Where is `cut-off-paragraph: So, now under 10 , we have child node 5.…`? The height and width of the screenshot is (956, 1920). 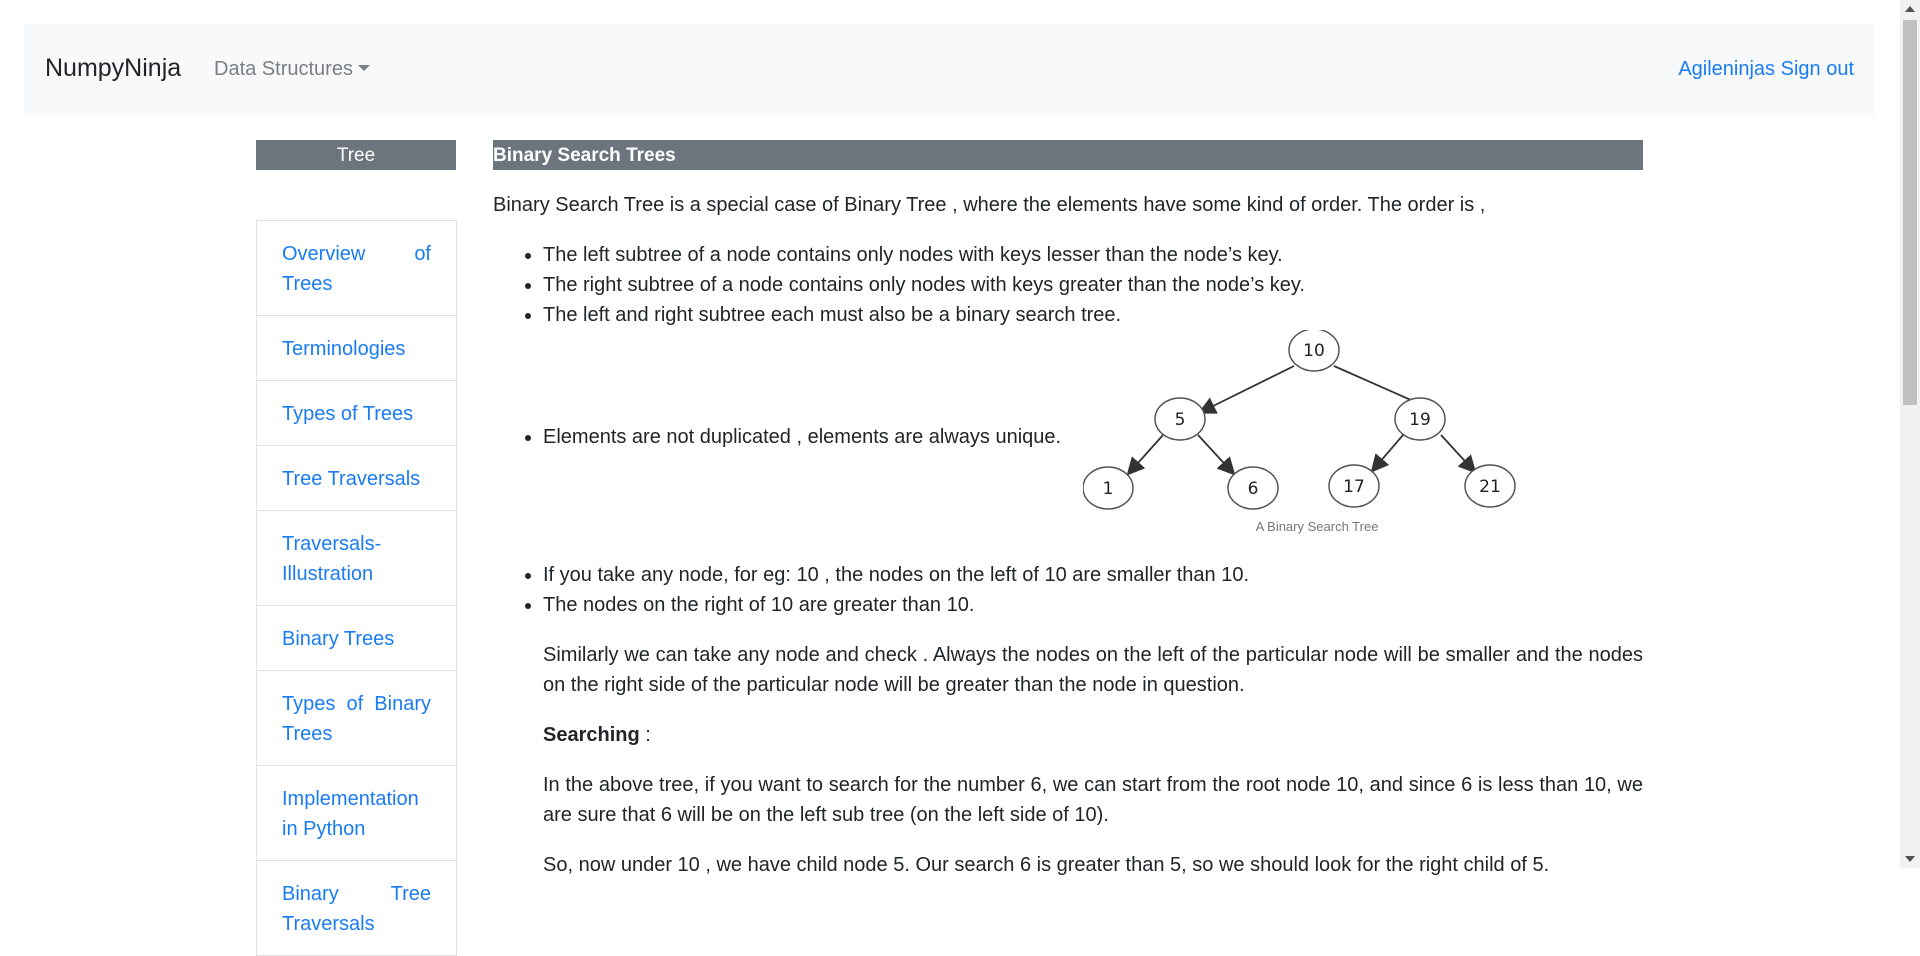 cut-off-paragraph: So, now under 10 , we have child node 5.… is located at coordinates (1046, 865).